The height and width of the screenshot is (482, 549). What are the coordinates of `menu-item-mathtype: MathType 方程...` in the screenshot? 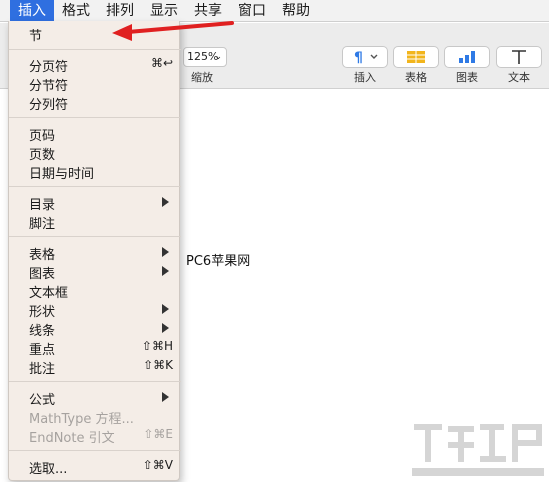 It's located at (95, 417).